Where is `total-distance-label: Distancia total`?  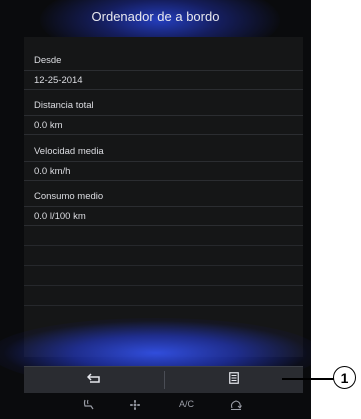 total-distance-label: Distancia total is located at coordinates (64, 105).